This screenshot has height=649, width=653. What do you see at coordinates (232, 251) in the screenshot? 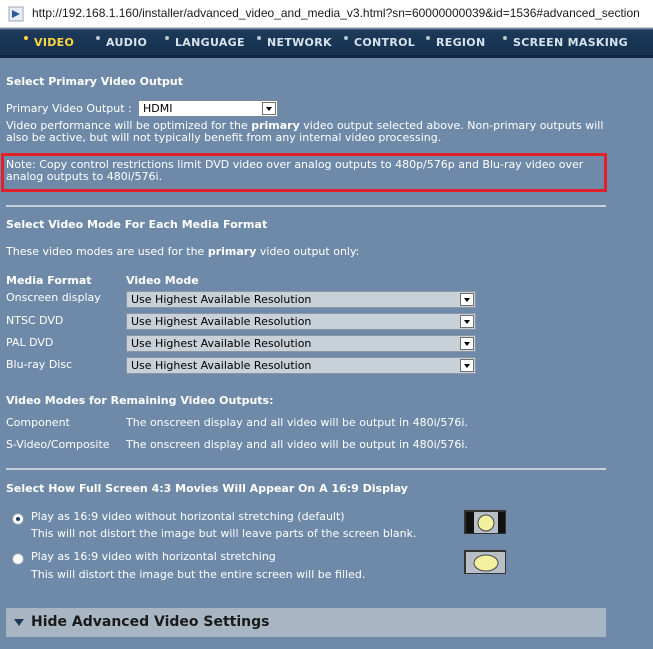
I see `desc-emphasis: primary` at bounding box center [232, 251].